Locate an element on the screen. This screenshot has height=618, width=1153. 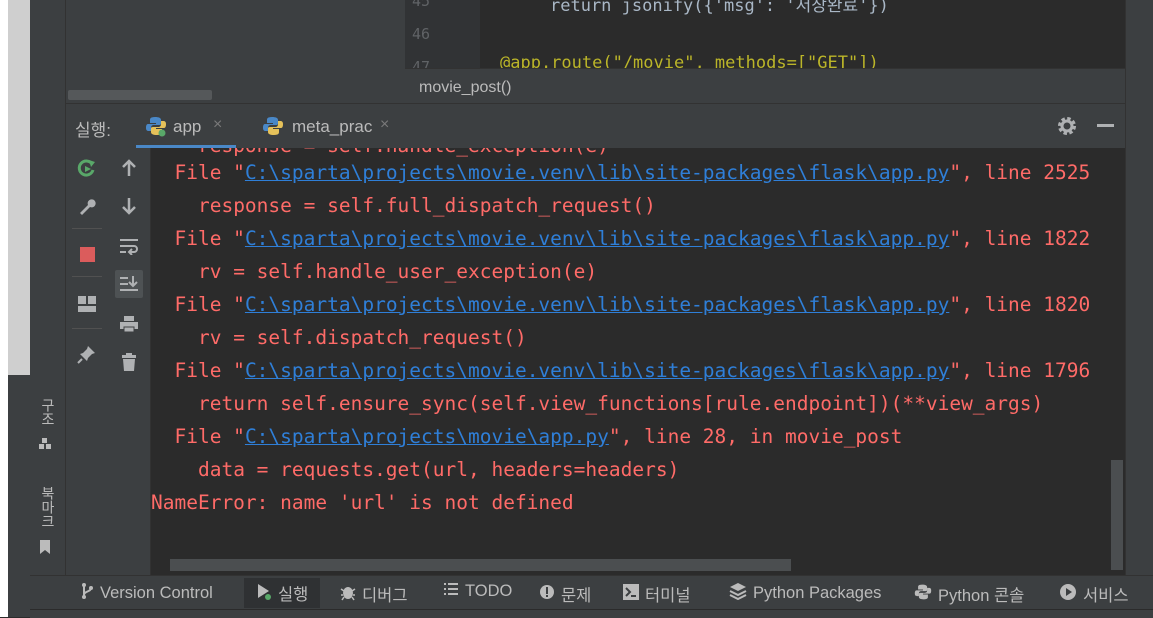
traceback-code-line: rv = self.handle_user_exception(e) is located at coordinates (374, 271).